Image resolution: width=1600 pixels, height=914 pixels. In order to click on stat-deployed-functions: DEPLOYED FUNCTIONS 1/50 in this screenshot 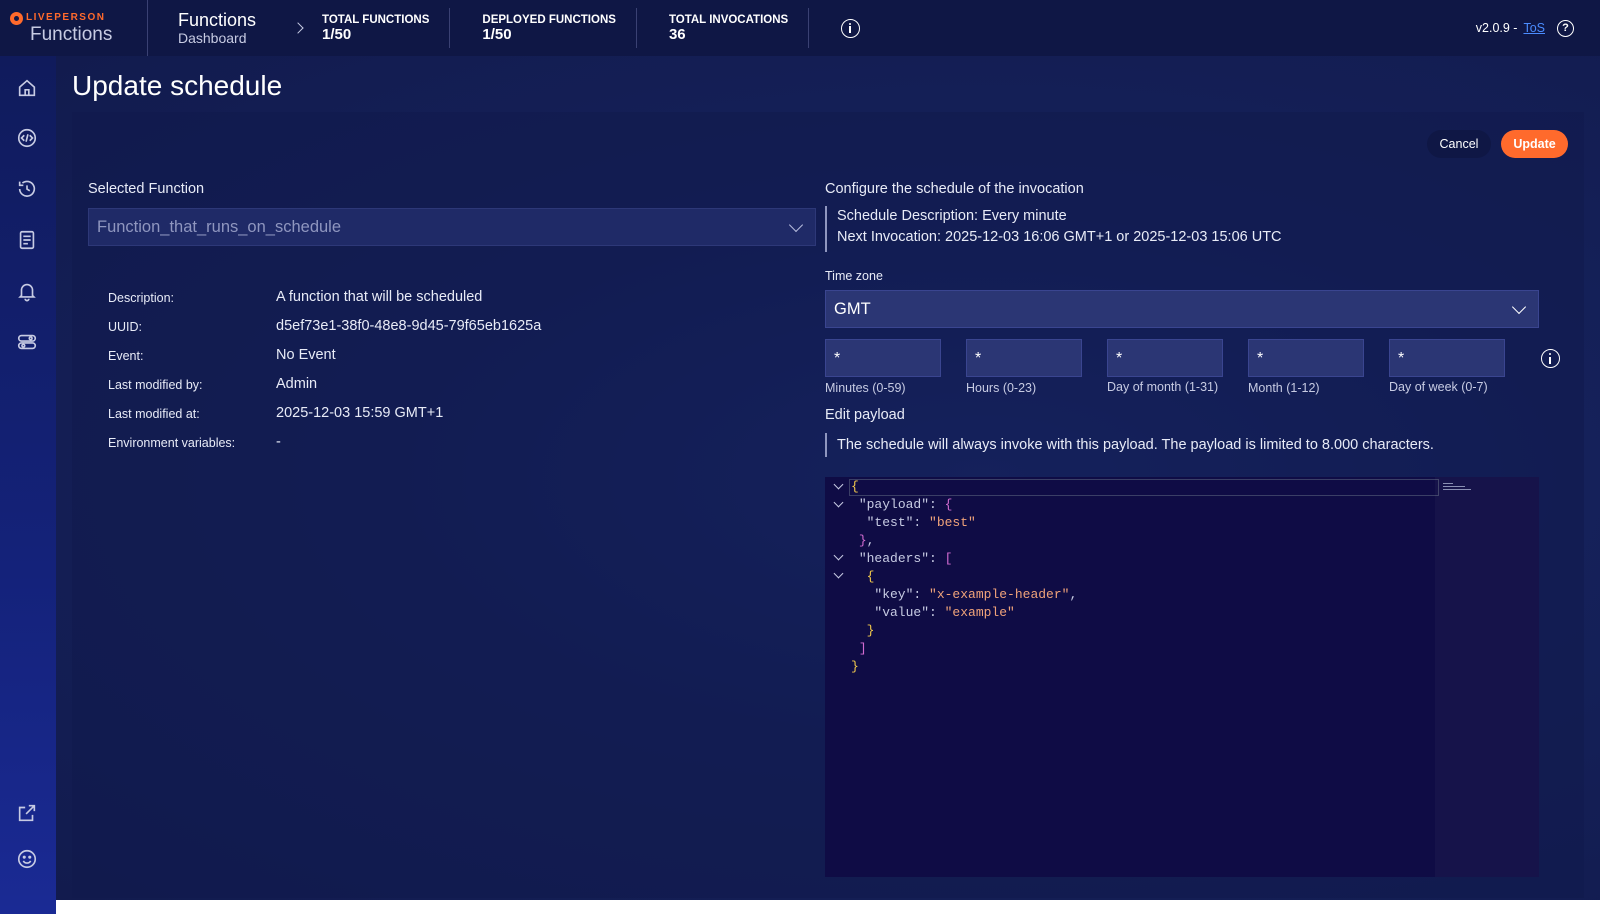, I will do `click(559, 28)`.